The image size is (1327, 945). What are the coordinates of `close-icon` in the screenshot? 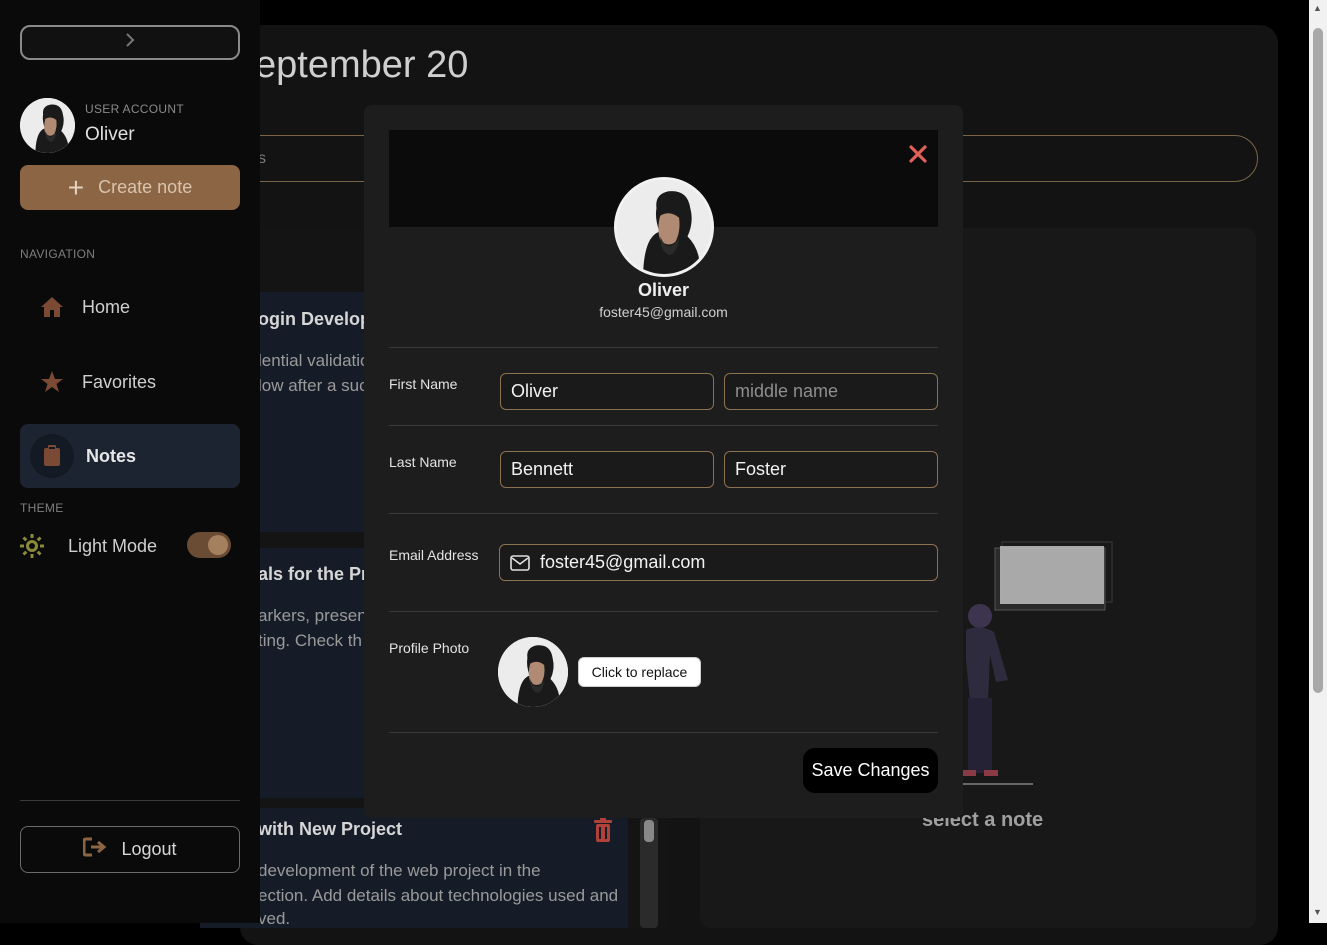 It's located at (918, 154).